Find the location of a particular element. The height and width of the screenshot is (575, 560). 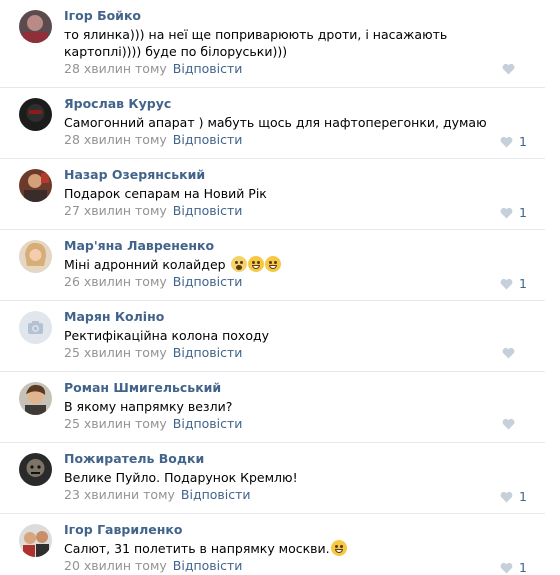

comment-time: 27 хвилин тому is located at coordinates (115, 210).